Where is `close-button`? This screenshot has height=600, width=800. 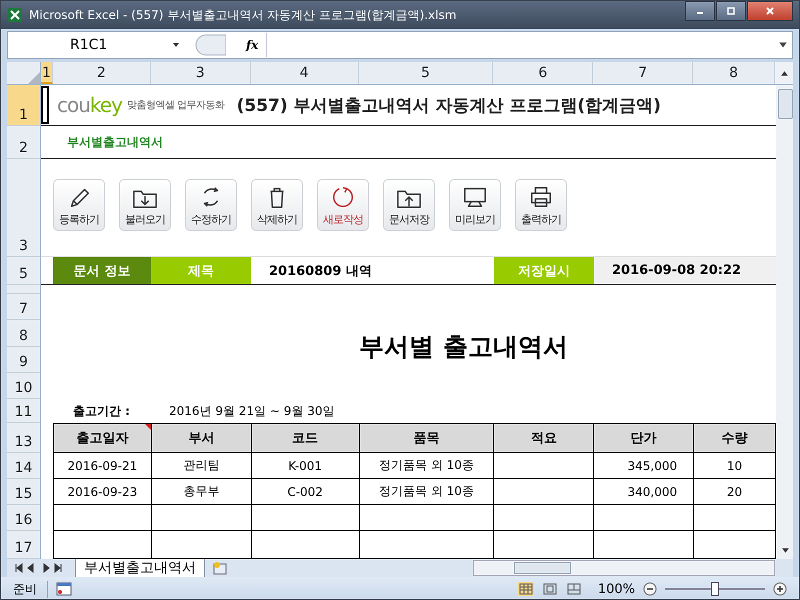
close-button is located at coordinates (770, 11).